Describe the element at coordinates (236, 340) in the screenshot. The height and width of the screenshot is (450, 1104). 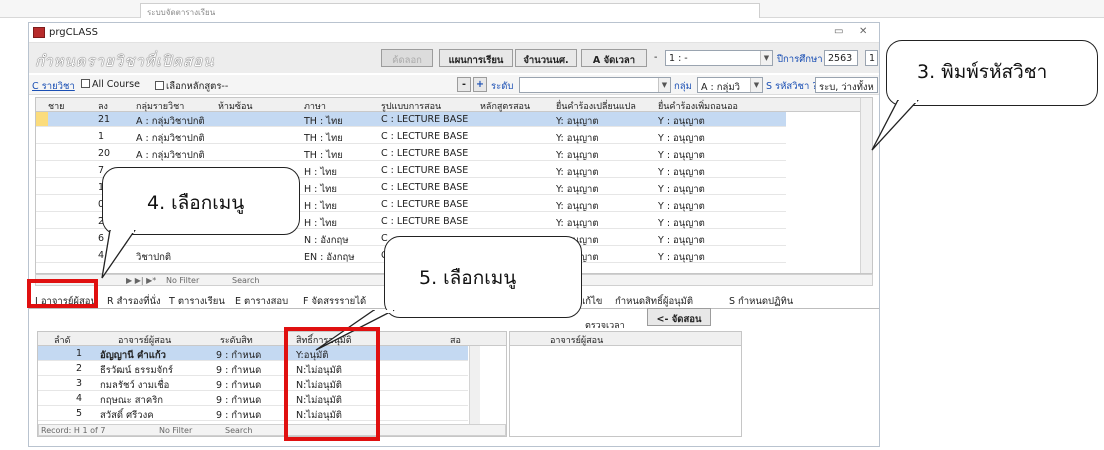
I see `col-header: ระดับสิท` at that location.